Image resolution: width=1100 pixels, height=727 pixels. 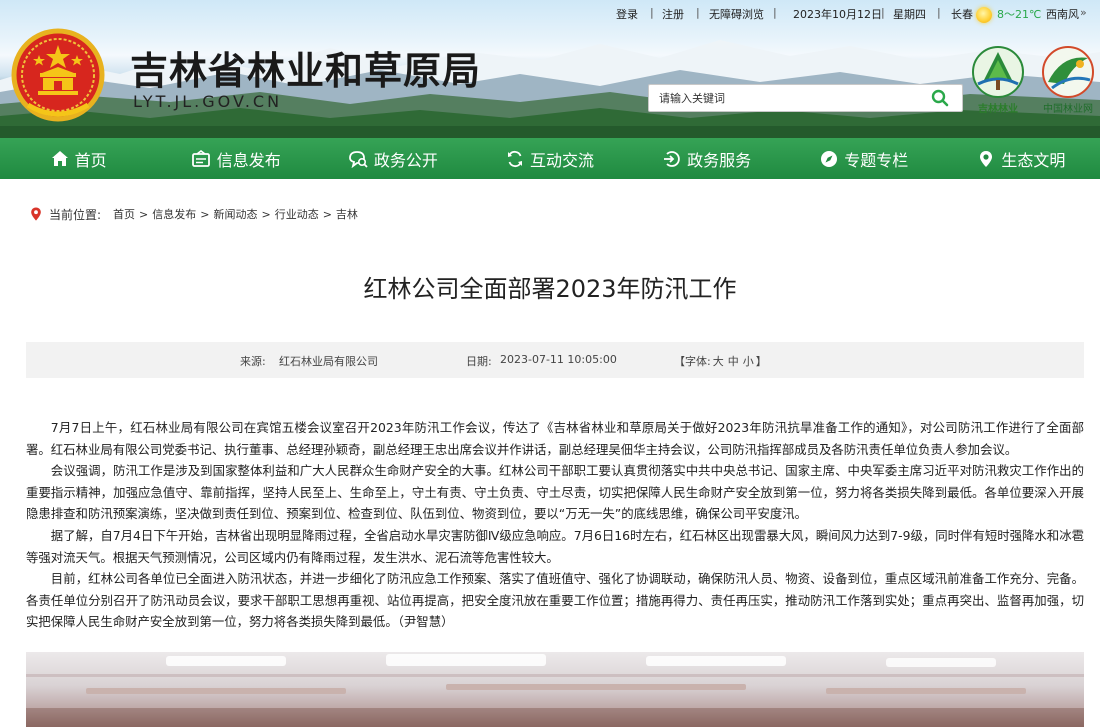 I want to click on article-source: 红石林业局有限公司, so click(x=328, y=361).